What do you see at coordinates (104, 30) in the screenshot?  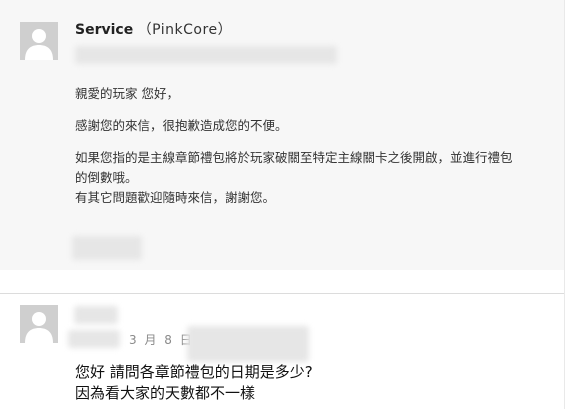 I see `sender-name: Service` at bounding box center [104, 30].